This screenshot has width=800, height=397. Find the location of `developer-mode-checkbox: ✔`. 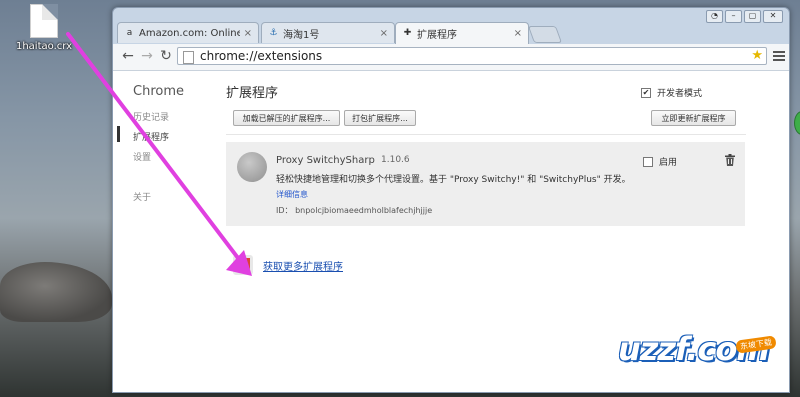

developer-mode-checkbox: ✔ is located at coordinates (646, 92).